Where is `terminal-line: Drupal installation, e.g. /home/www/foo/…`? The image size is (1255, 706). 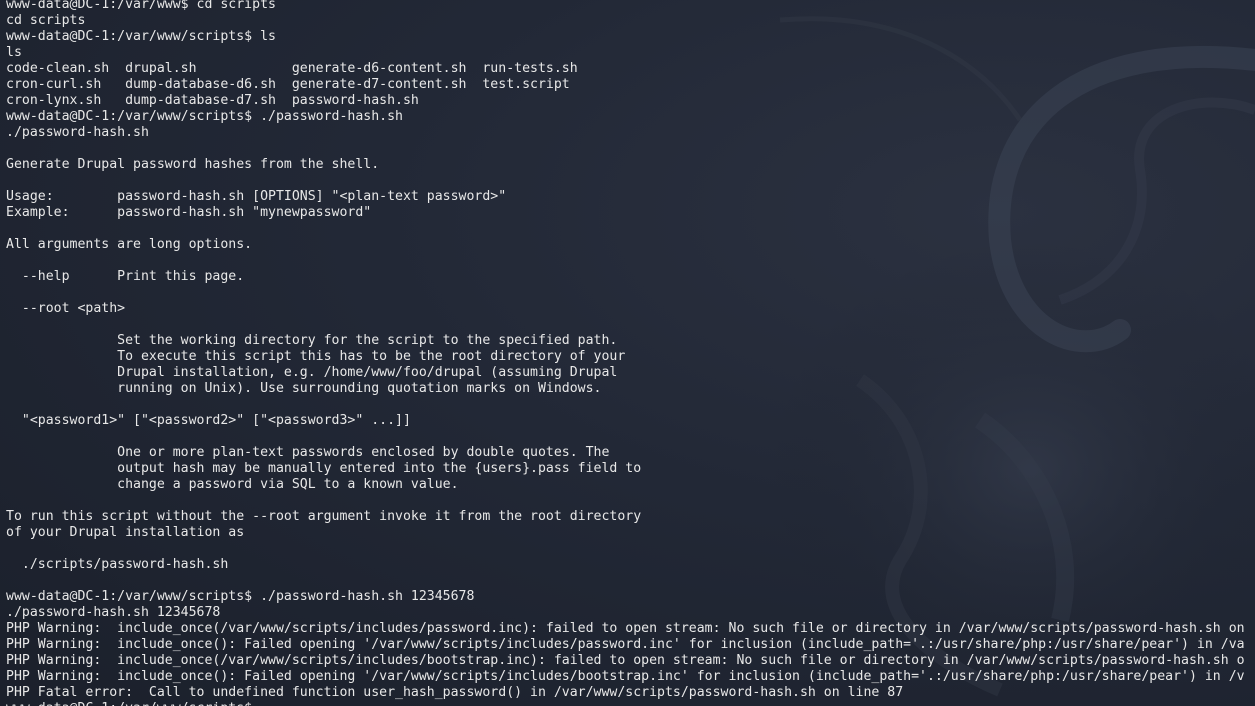
terminal-line: Drupal installation, e.g. /home/www/foo/… is located at coordinates (312, 372).